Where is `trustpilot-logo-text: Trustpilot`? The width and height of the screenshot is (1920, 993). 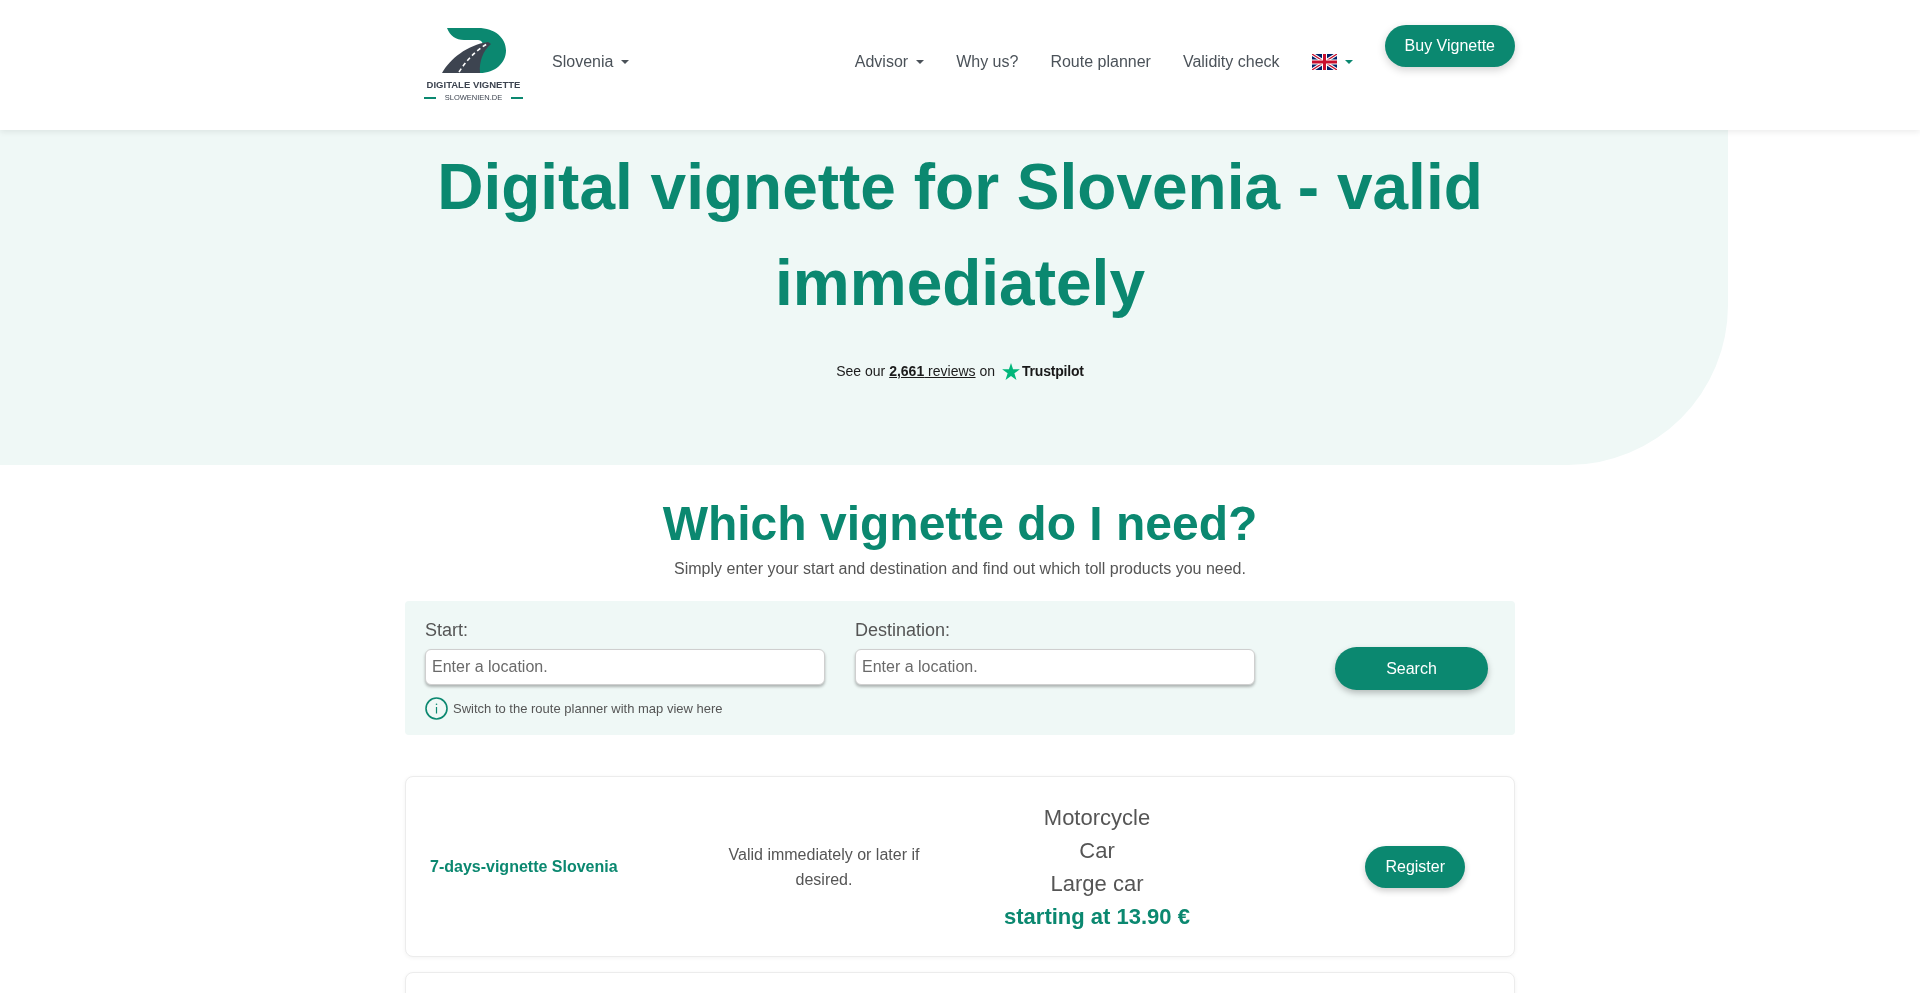
trustpilot-logo-text: Trustpilot is located at coordinates (1053, 371).